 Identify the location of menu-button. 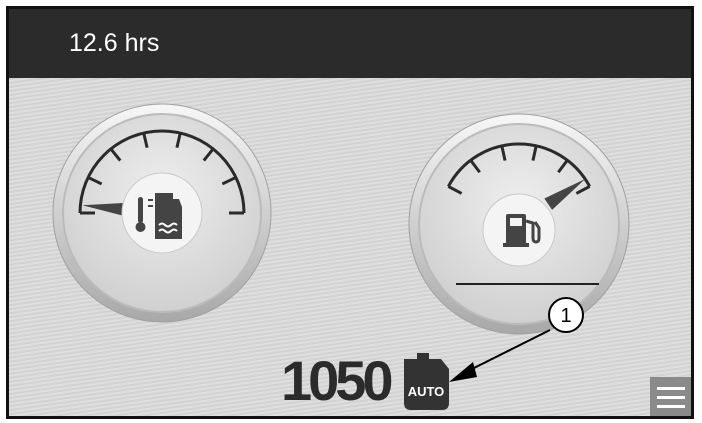
(670, 396).